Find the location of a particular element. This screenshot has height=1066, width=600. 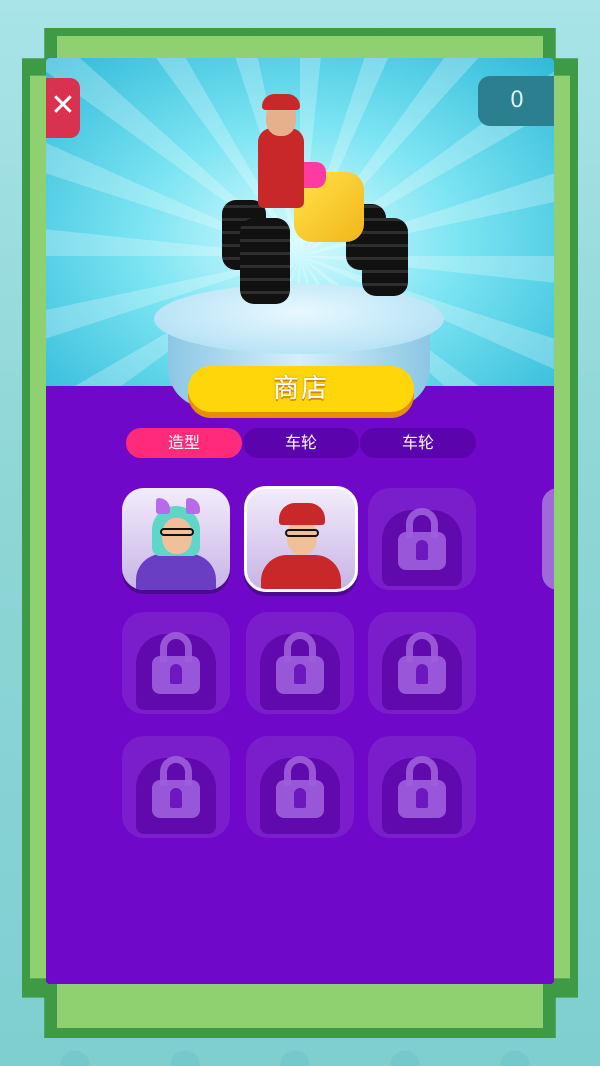

tab-wheels-2: 车轮 is located at coordinates (418, 443).